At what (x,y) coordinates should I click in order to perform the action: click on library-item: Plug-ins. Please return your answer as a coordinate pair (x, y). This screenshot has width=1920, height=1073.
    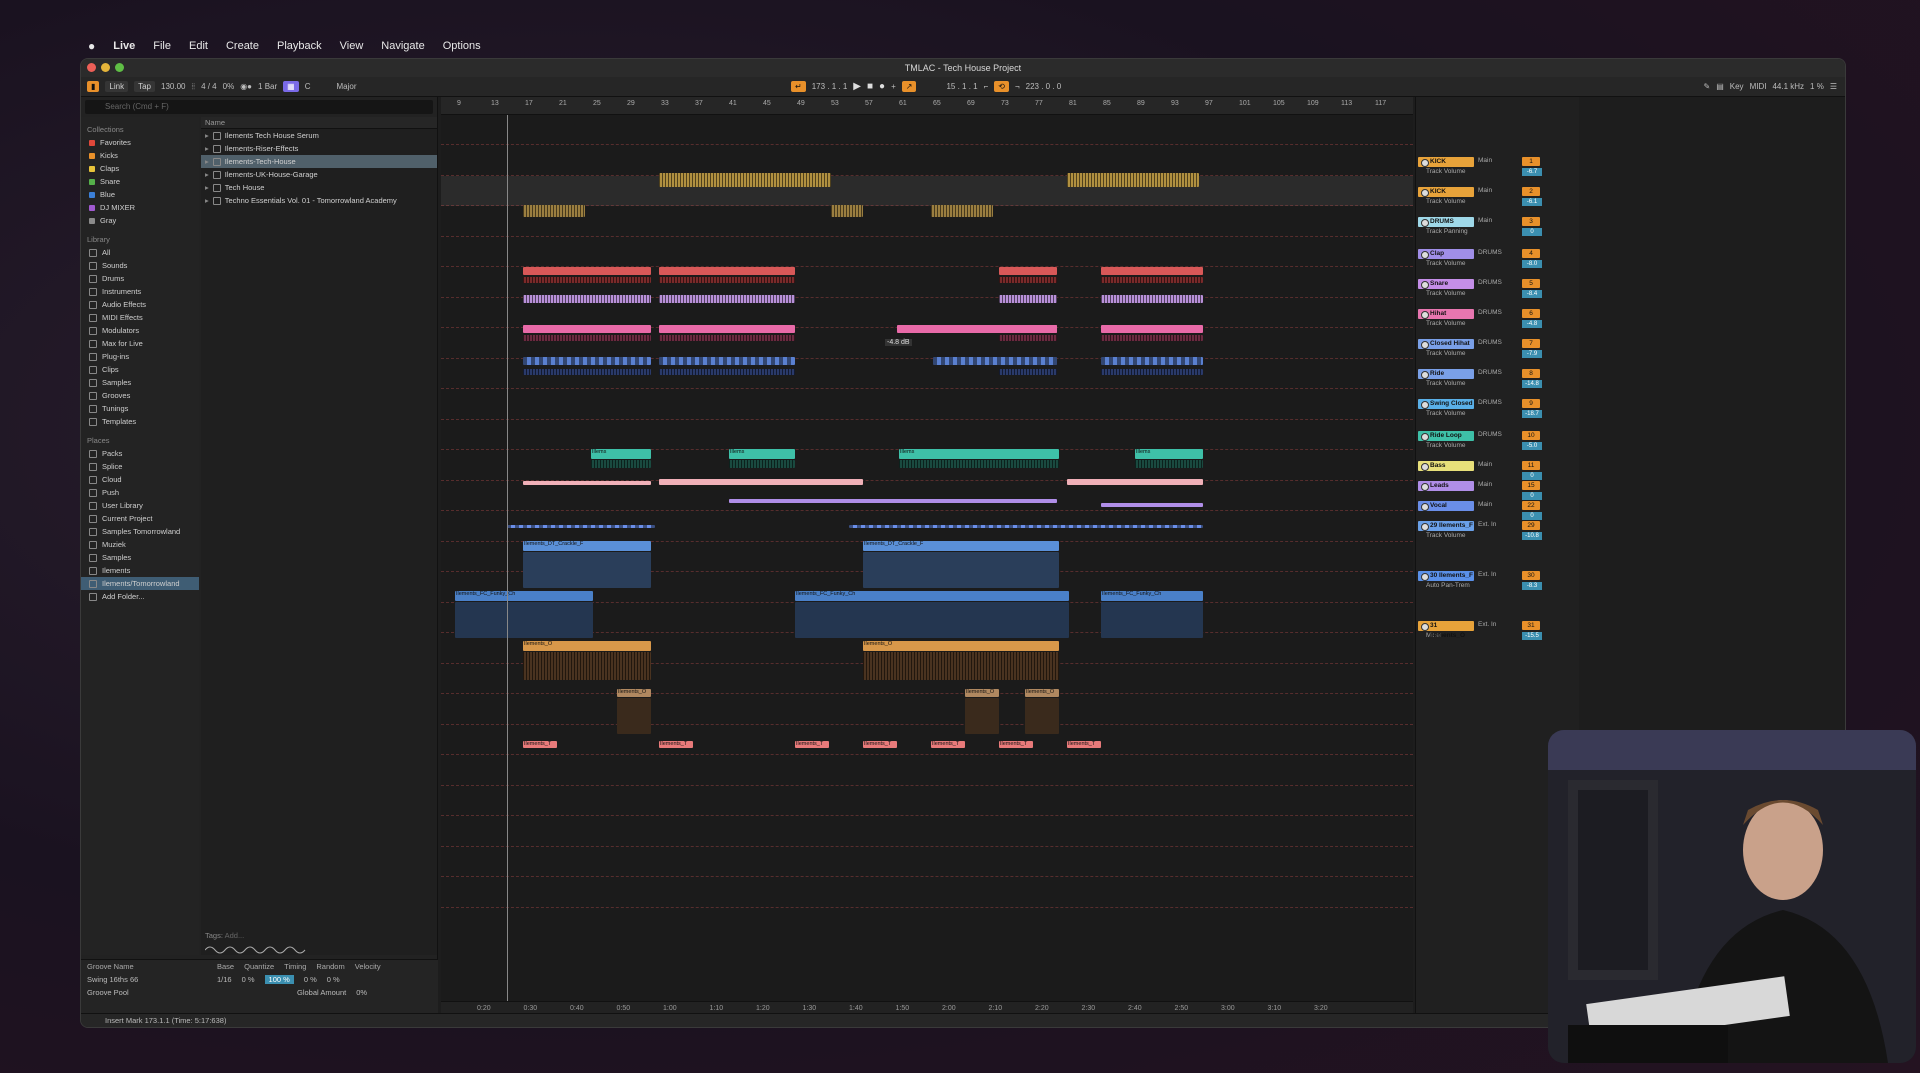
    Looking at the image, I should click on (140, 356).